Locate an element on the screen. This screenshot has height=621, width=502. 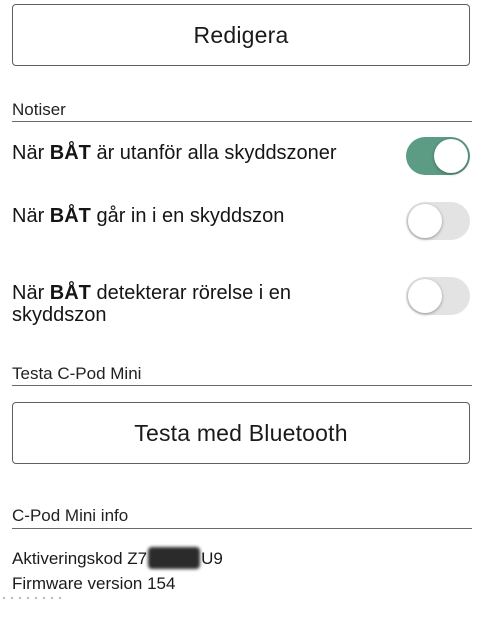
edit-button-label: Redigera is located at coordinates (241, 34).